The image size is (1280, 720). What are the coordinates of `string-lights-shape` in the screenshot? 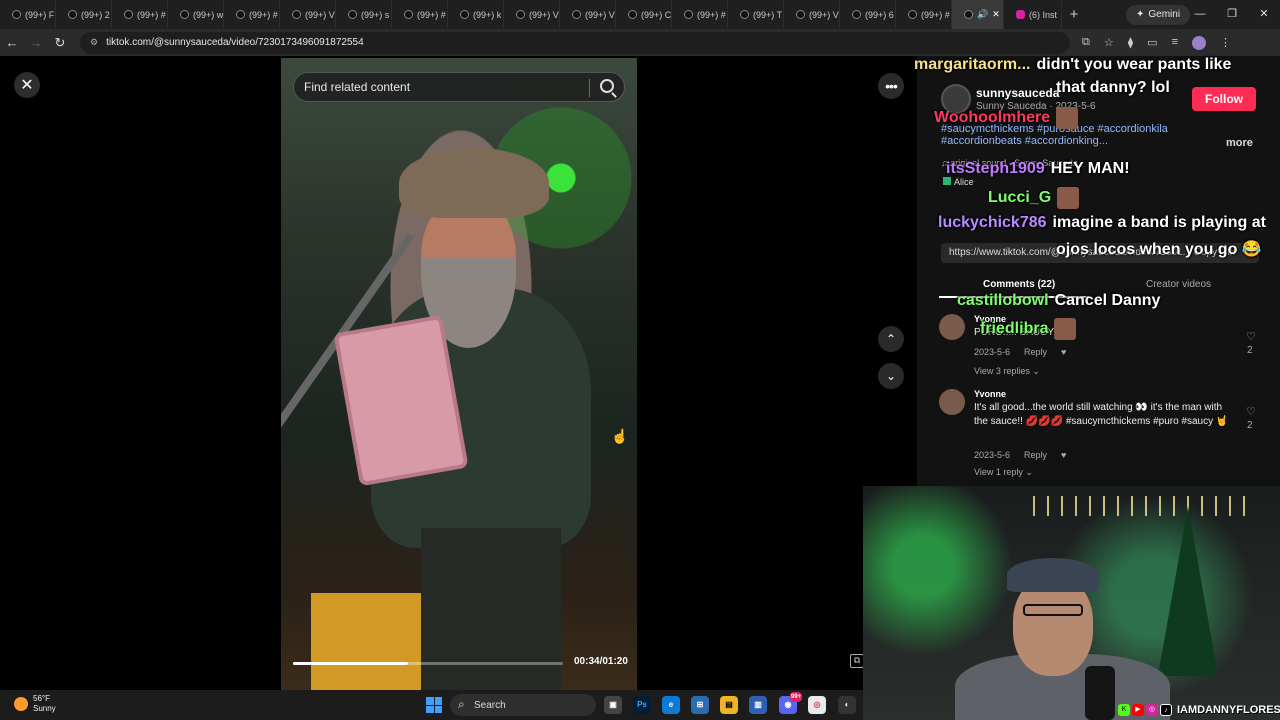 It's located at (1143, 506).